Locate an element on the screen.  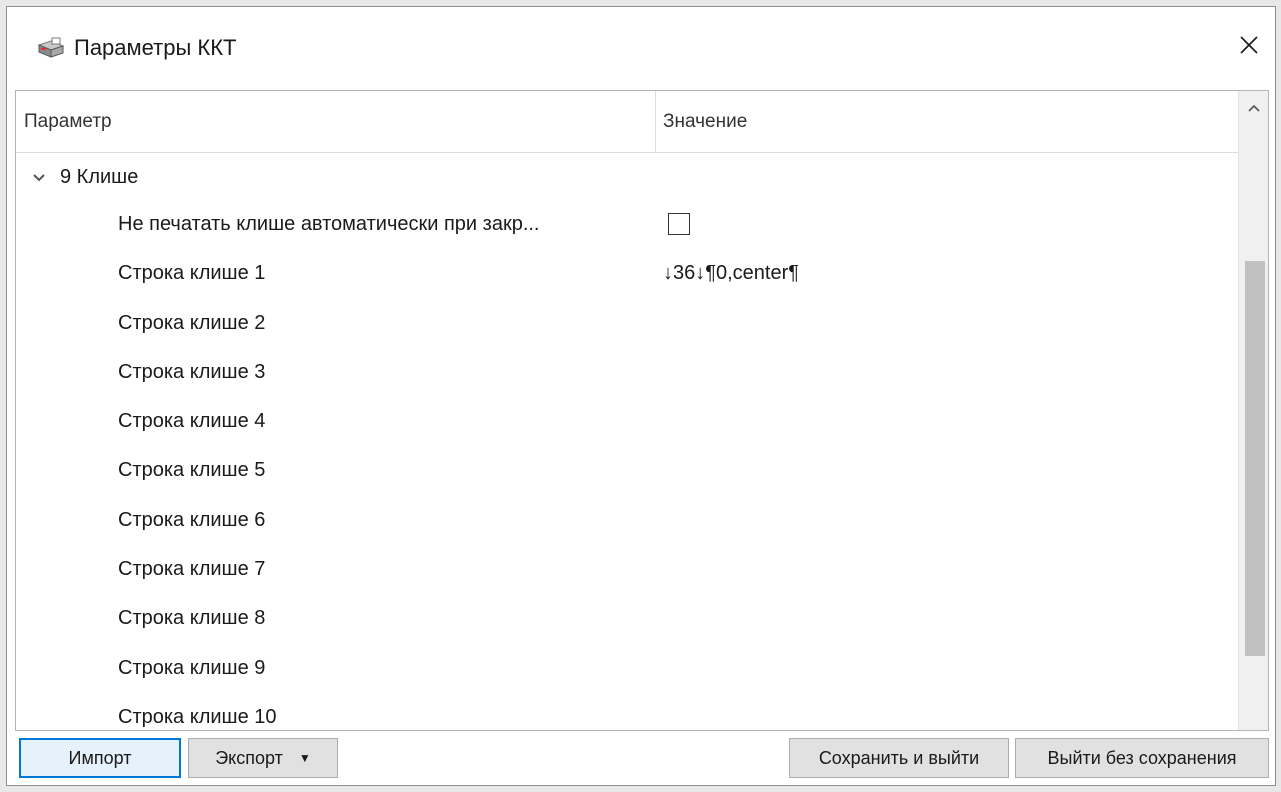
chevron-up-icon is located at coordinates (1254, 108).